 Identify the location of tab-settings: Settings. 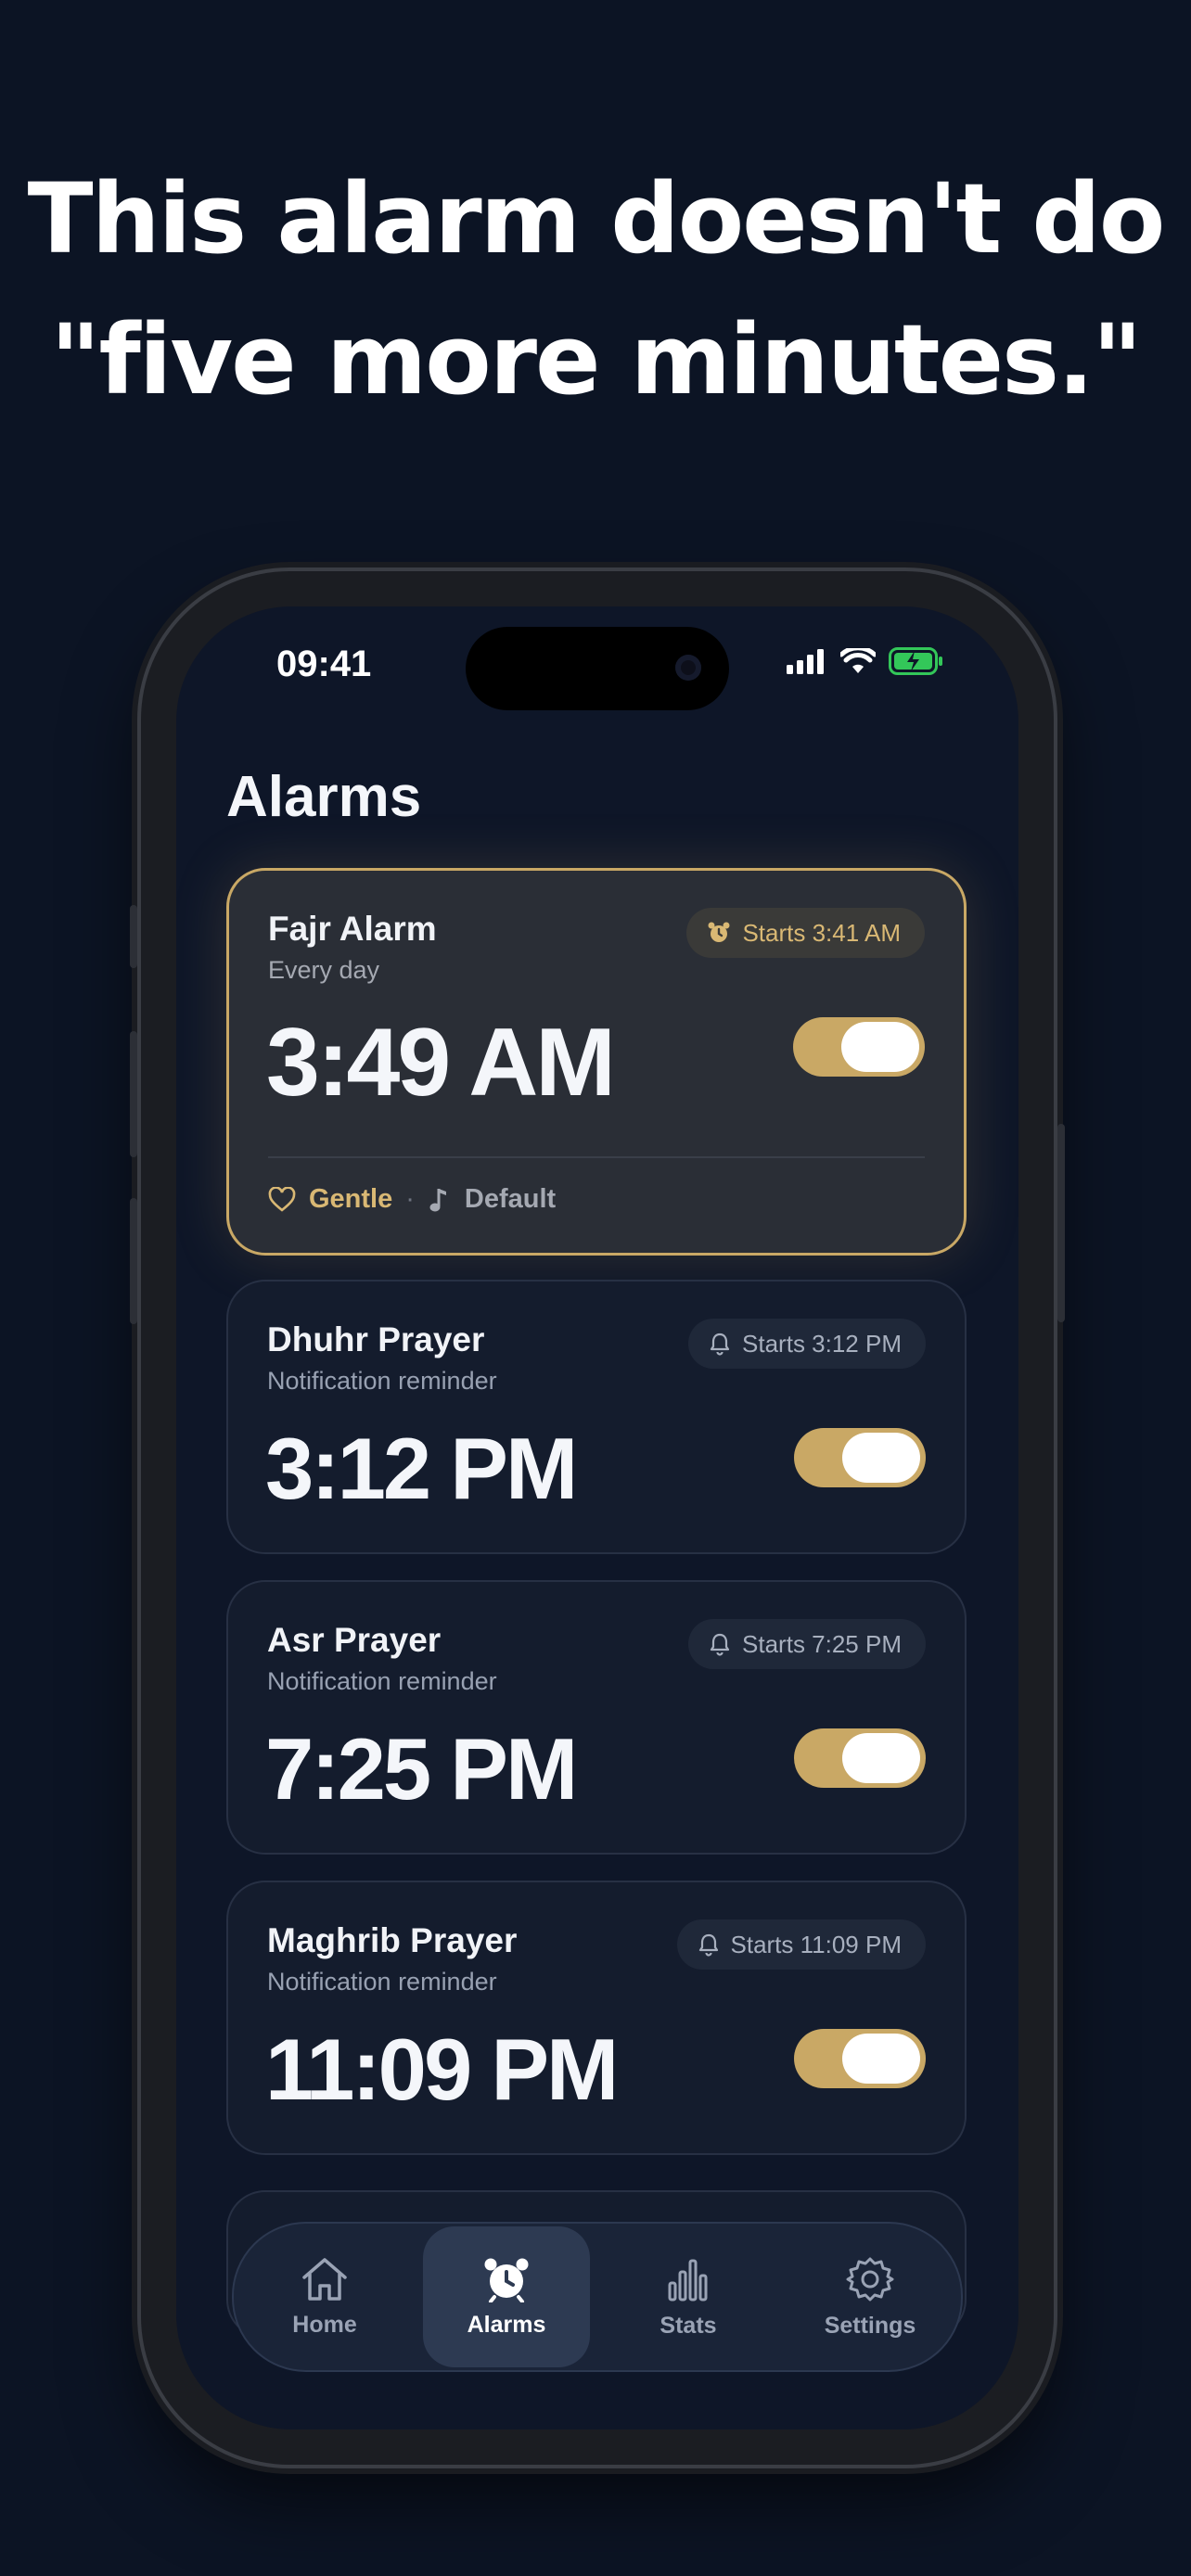
(870, 2297).